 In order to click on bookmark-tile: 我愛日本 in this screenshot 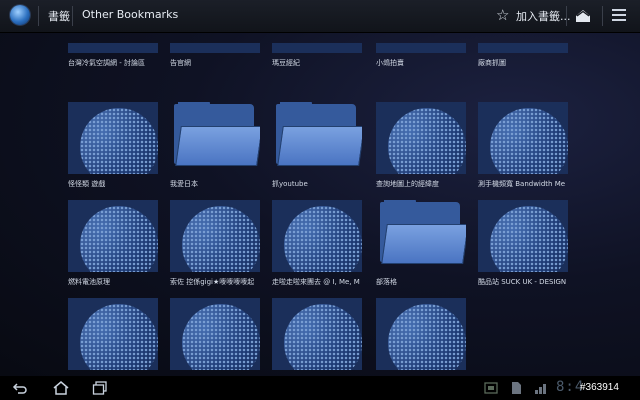, I will do `click(215, 145)`.